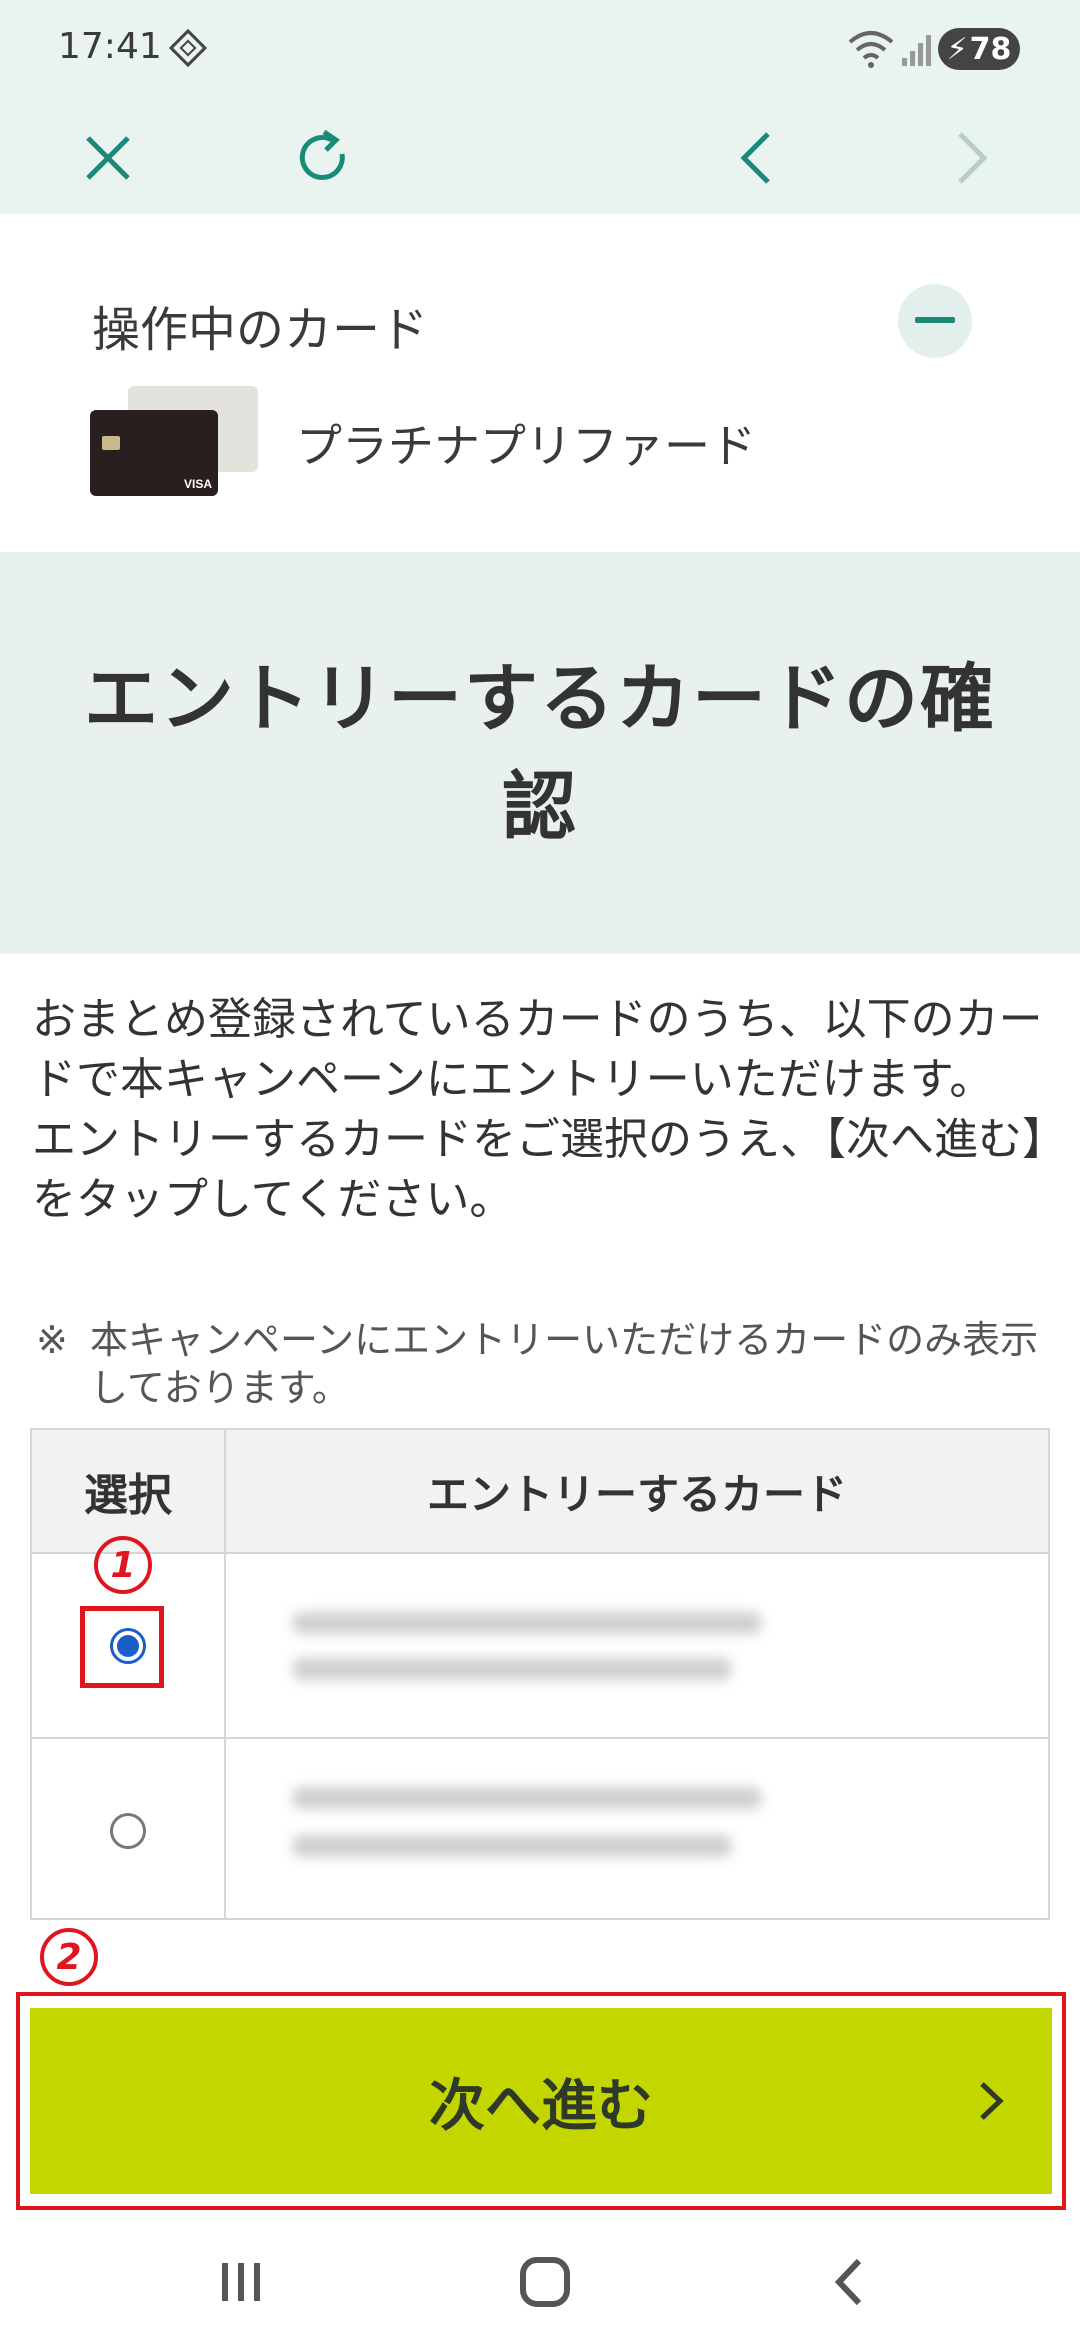 The image size is (1080, 2340). I want to click on browser-toolbar, so click(540, 157).